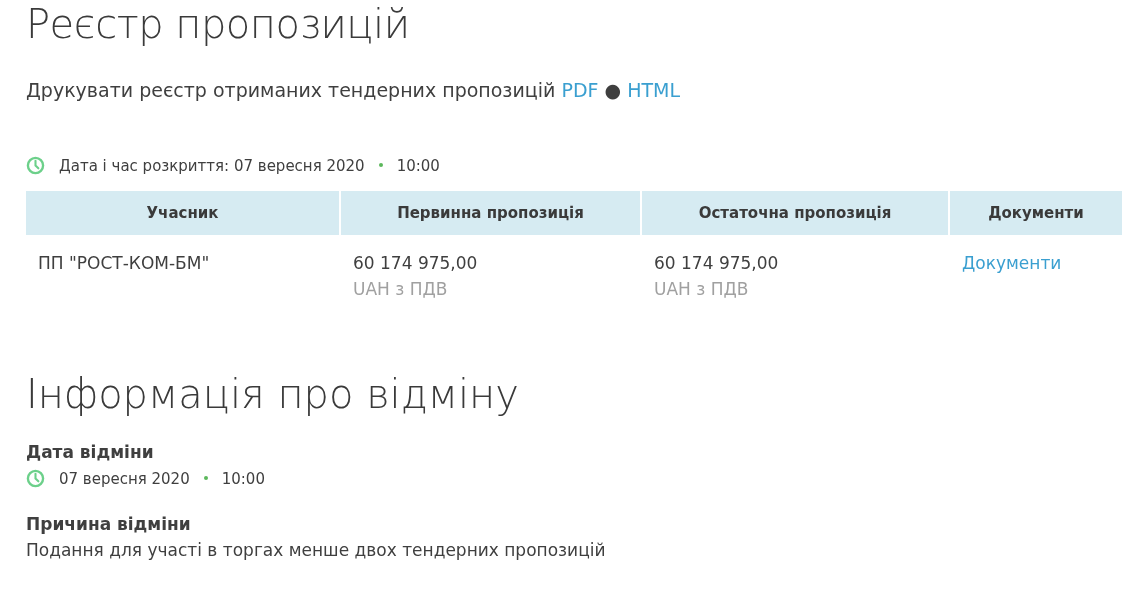 Image resolution: width=1131 pixels, height=599 pixels. What do you see at coordinates (1036, 213) in the screenshot?
I see `column-header: Документи` at bounding box center [1036, 213].